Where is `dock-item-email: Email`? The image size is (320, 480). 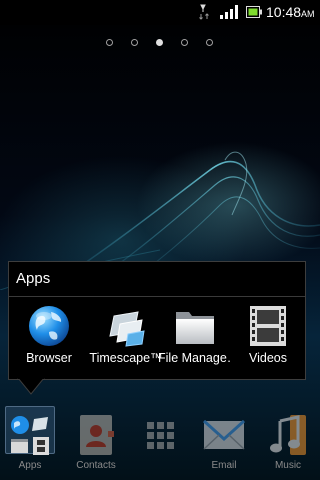 dock-item-email: Email is located at coordinates (224, 440).